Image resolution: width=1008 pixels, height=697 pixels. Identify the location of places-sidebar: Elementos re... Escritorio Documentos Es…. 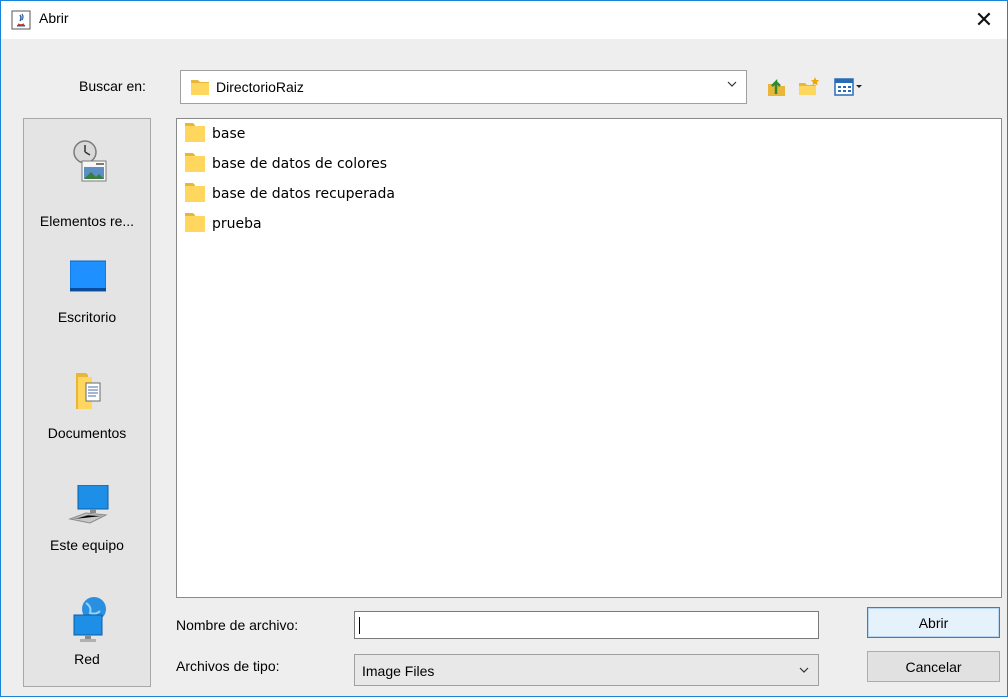
(87, 402).